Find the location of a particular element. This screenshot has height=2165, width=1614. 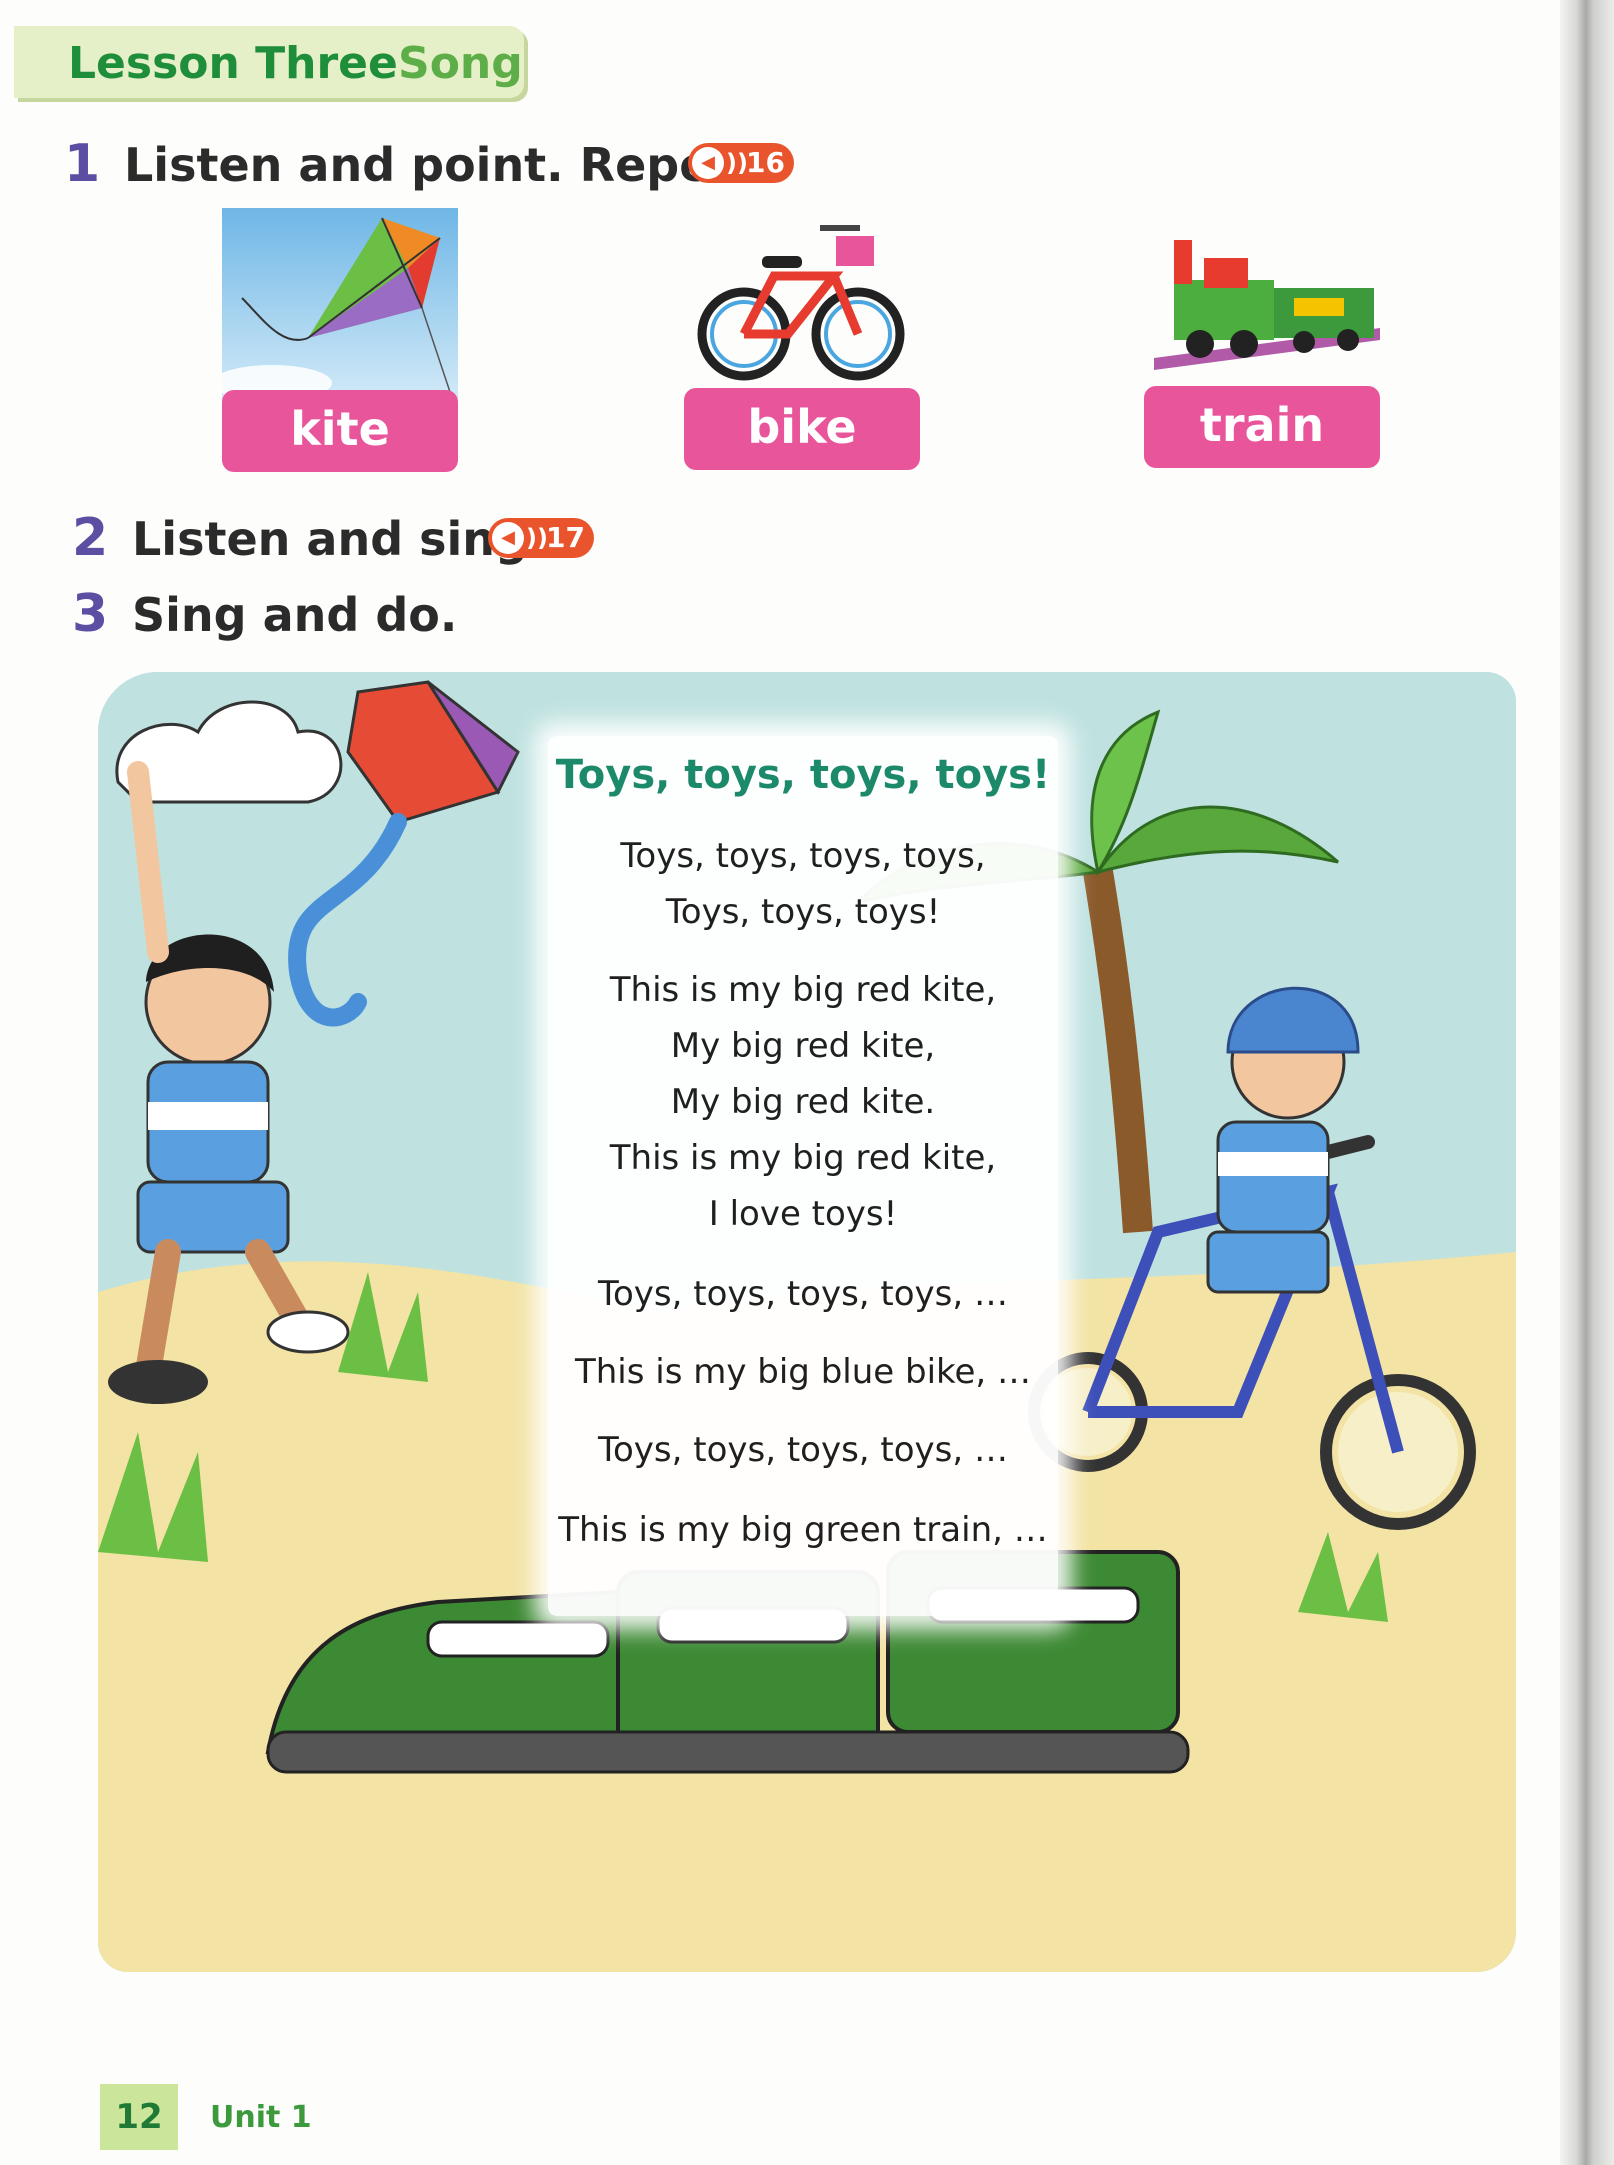

vocab-card-kite: kite is located at coordinates (340, 340).